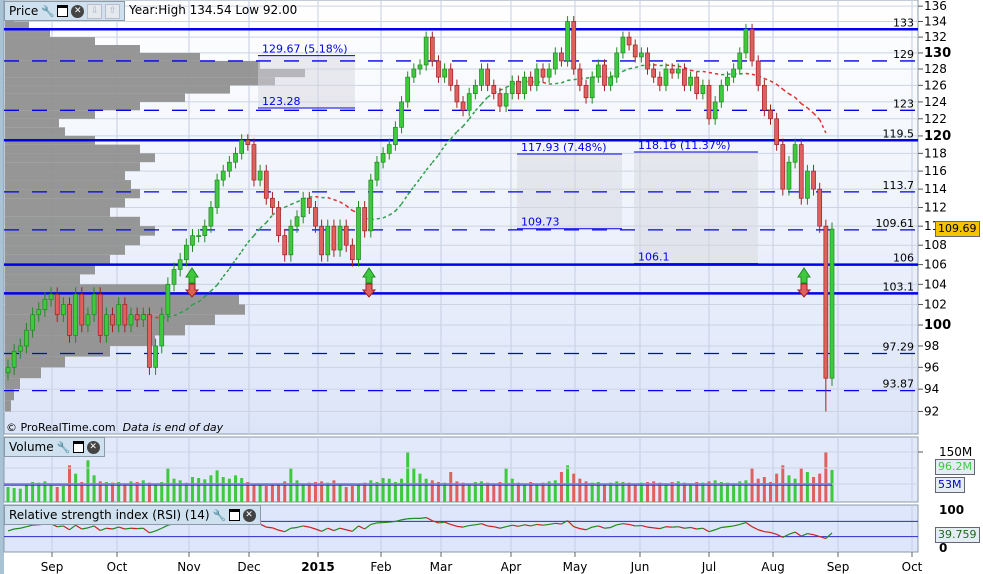 This screenshot has height=574, width=983. Describe the element at coordinates (912, 567) in the screenshot. I see `x-tick-label: Oct` at that location.